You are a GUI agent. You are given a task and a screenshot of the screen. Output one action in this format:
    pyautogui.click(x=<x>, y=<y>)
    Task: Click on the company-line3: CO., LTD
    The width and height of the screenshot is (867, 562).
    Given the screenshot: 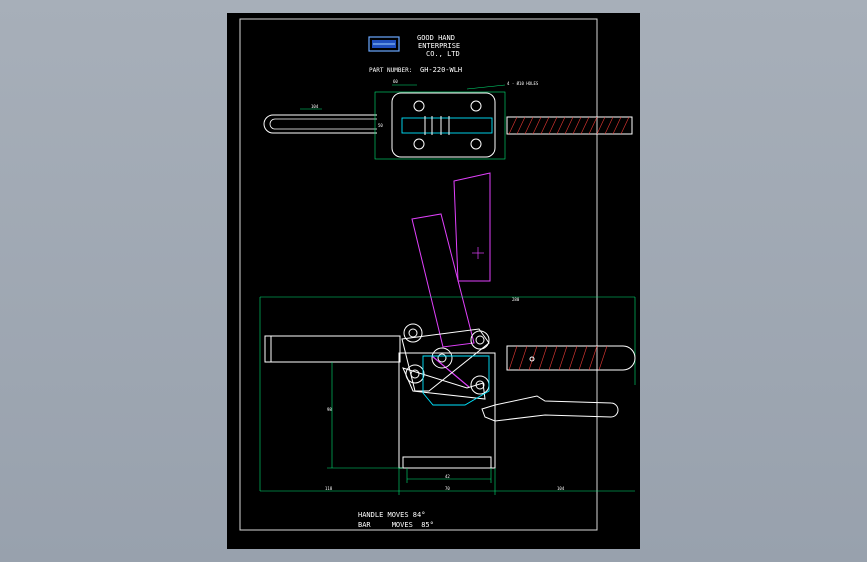 What is the action you would take?
    pyautogui.click(x=443, y=54)
    